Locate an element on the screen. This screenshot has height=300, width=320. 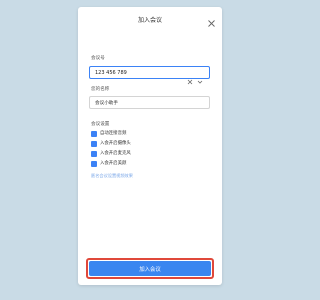
clear-icon is located at coordinates (190, 77).